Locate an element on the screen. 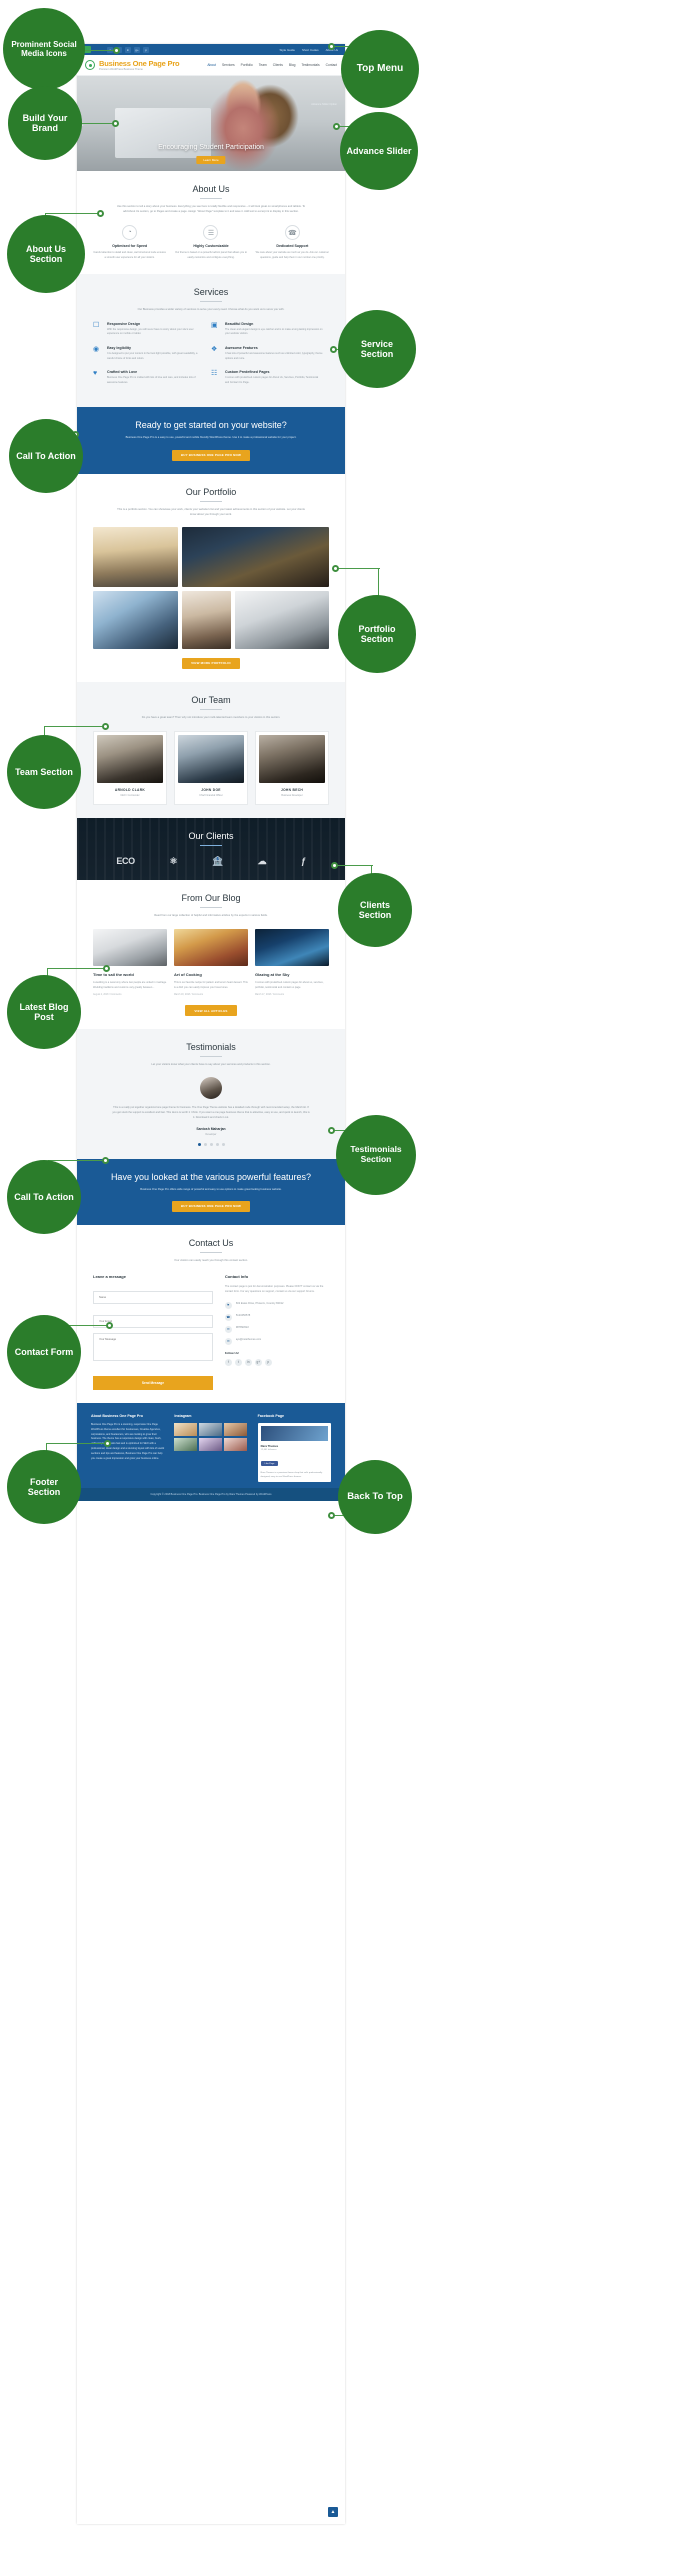 The width and height of the screenshot is (681, 2560). clients-section: Our Clients ECO ⚛ 🏦 ☁ ƒ is located at coordinates (211, 848).